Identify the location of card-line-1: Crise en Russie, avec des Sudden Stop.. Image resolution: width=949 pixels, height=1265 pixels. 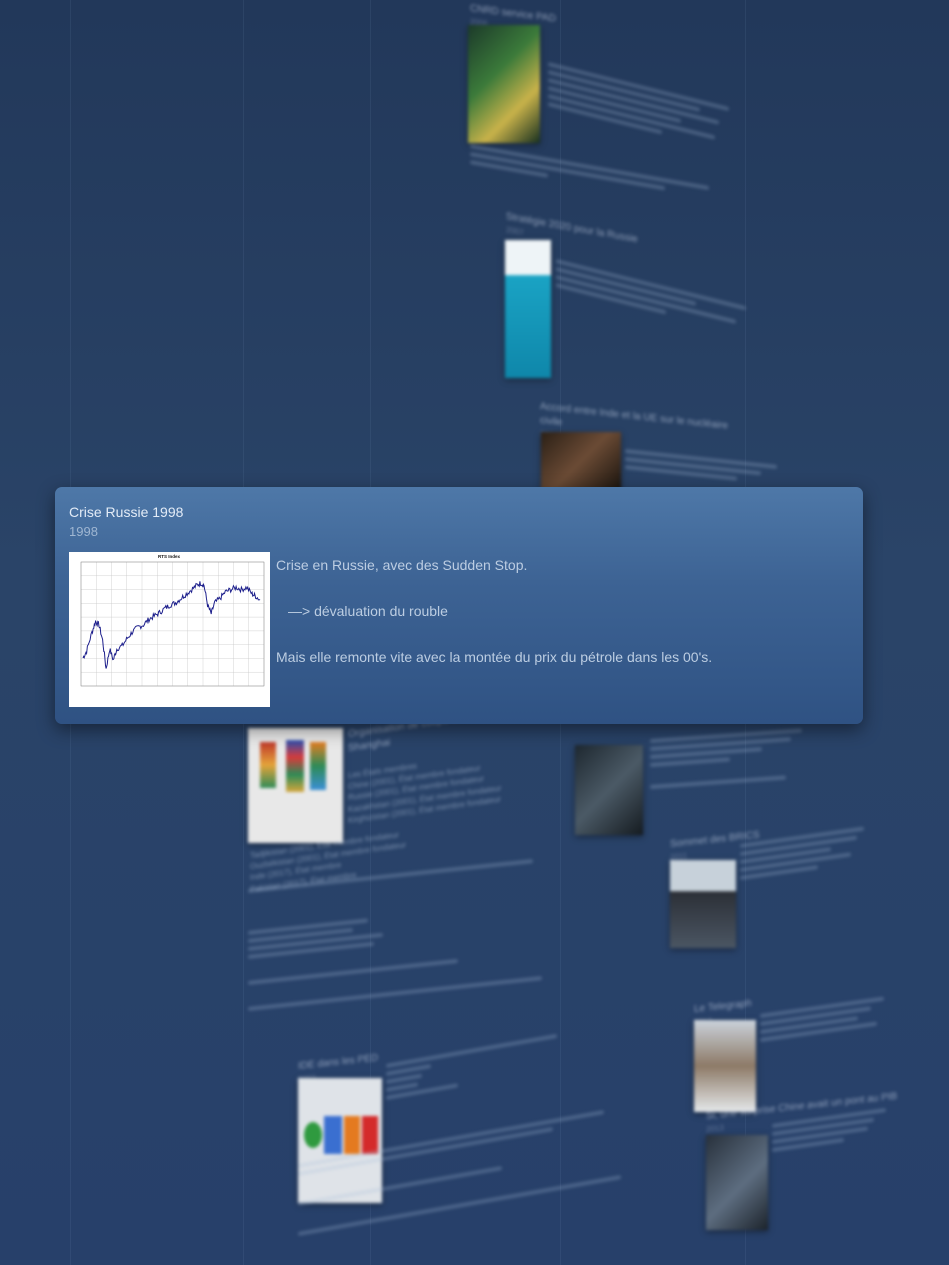
(402, 565).